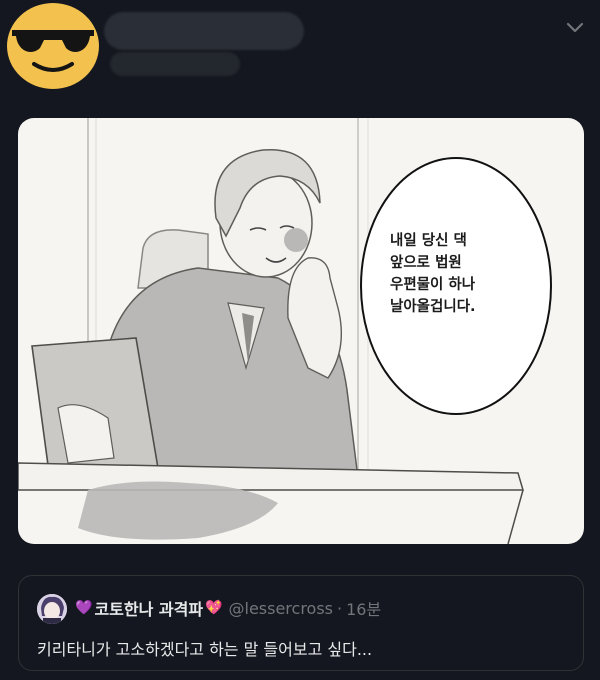 The height and width of the screenshot is (680, 600). I want to click on purple-heart-icon: 💜, so click(84, 608).